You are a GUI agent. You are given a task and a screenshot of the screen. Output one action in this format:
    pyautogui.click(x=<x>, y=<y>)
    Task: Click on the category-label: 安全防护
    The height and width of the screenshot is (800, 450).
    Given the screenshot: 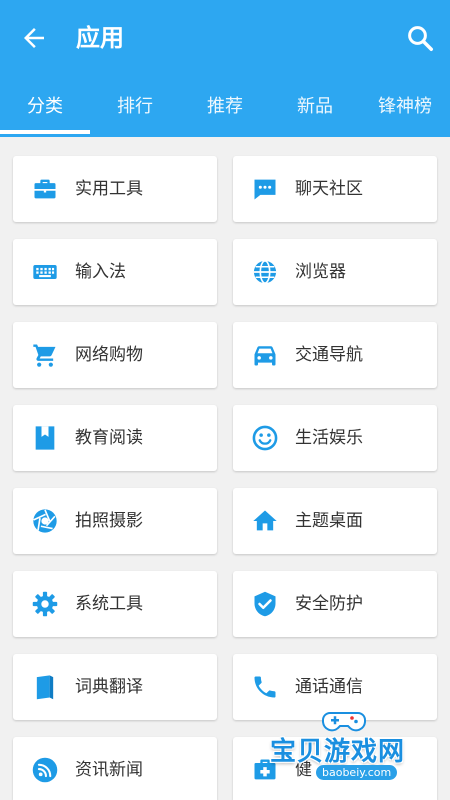 What is the action you would take?
    pyautogui.click(x=329, y=604)
    